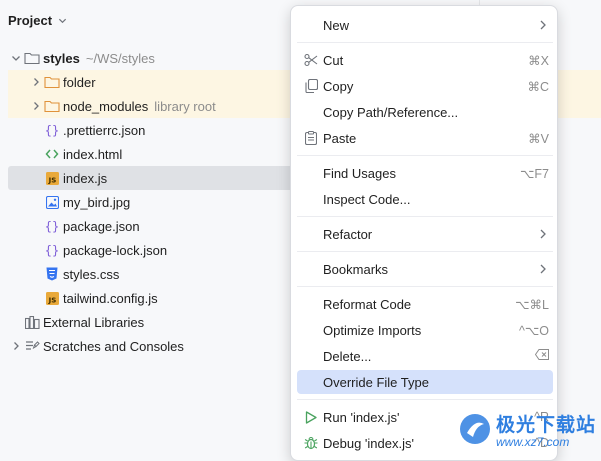 The width and height of the screenshot is (601, 461). I want to click on menu-item-label: Debug 'index.js', so click(368, 443).